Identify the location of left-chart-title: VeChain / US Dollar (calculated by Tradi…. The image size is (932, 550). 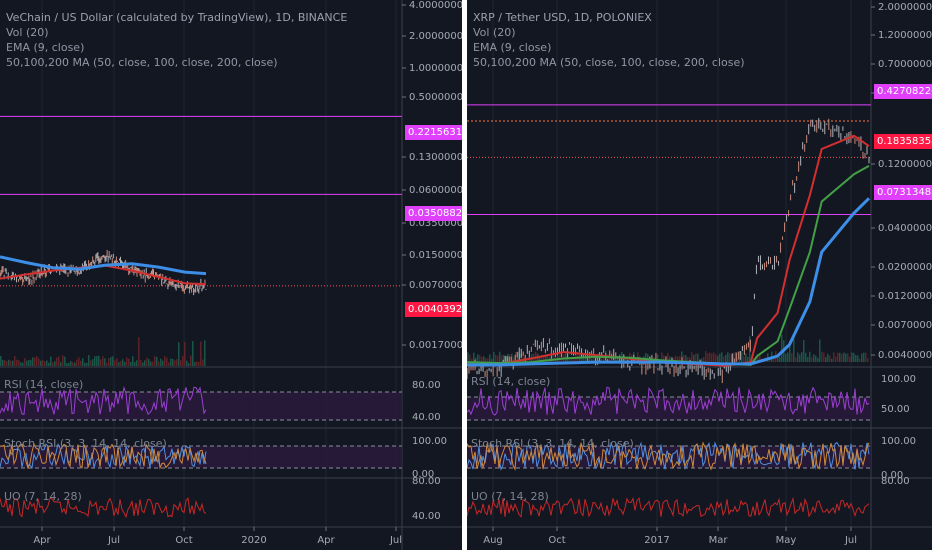
(177, 17).